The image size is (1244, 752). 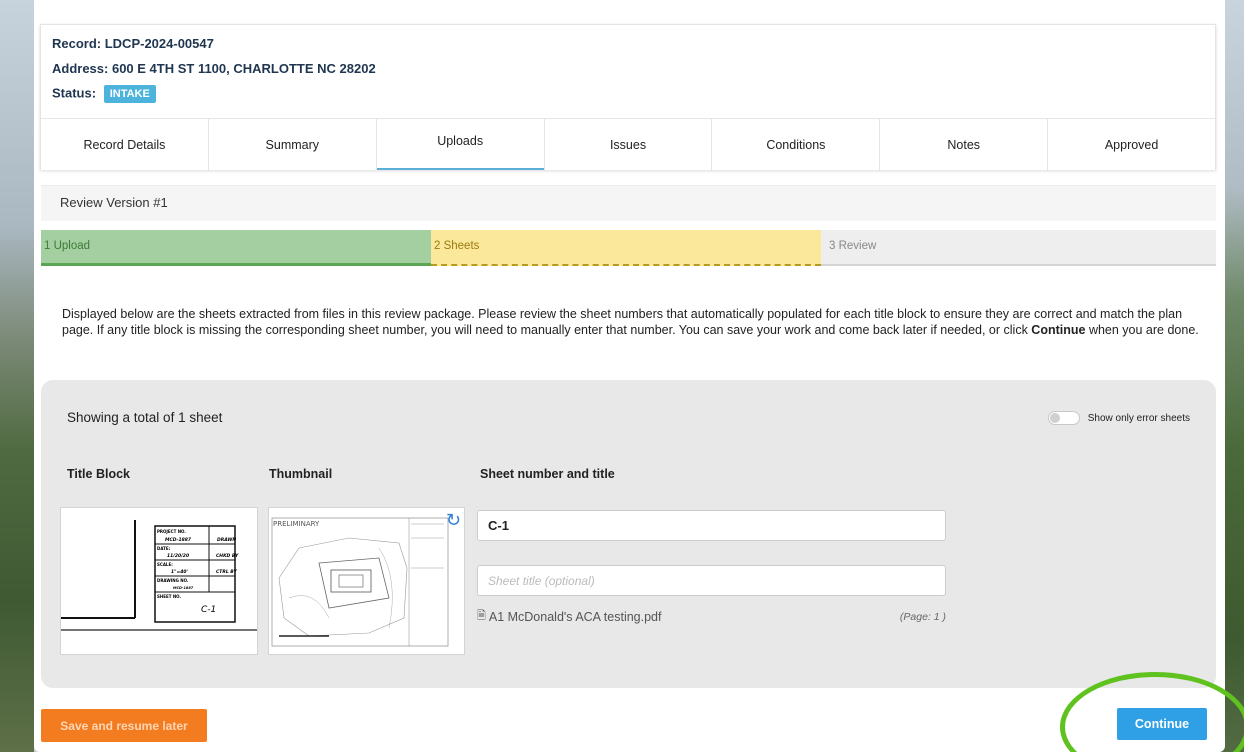 I want to click on tab-conditions: Conditions, so click(x=796, y=144).